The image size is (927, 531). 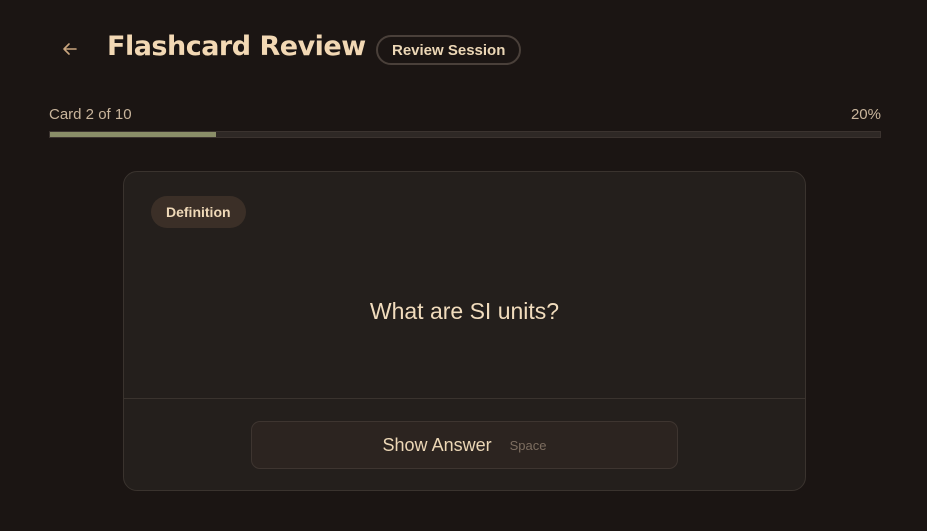 I want to click on arrow-left-icon, so click(x=70, y=51).